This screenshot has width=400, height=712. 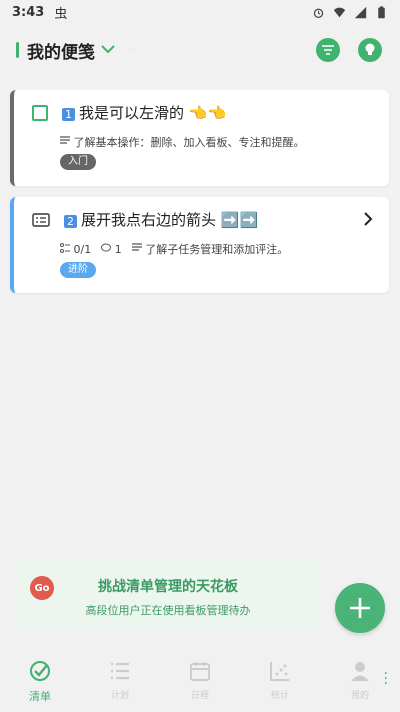 I want to click on nav-item-profile: 我的, so click(x=360, y=680).